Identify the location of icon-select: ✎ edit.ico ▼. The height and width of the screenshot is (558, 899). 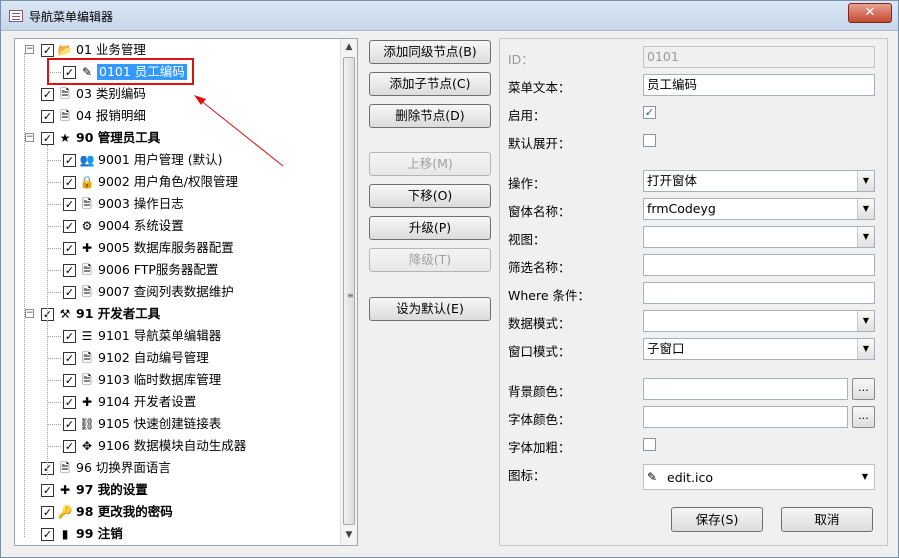
(759, 477).